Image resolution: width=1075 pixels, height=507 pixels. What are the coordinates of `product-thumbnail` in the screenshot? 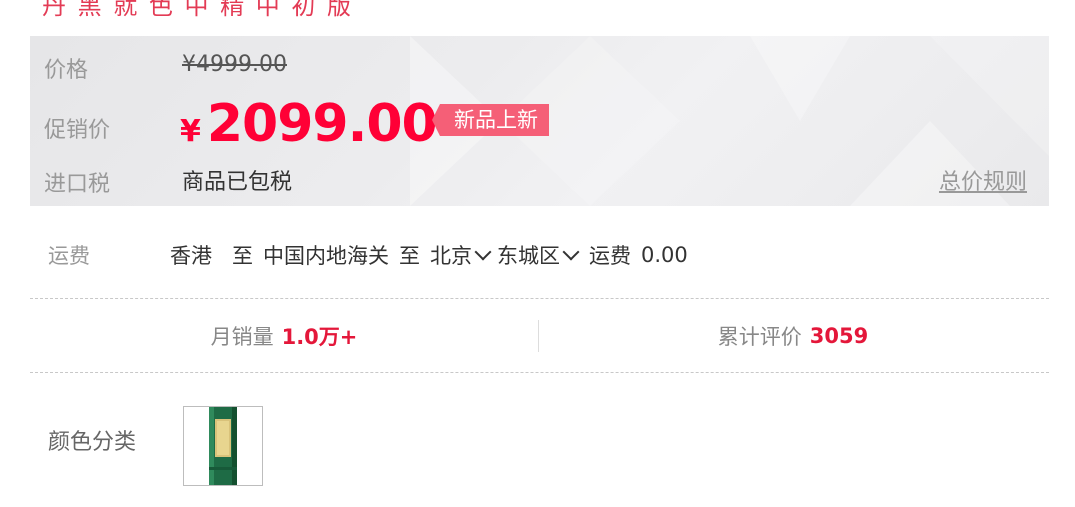 It's located at (223, 446).